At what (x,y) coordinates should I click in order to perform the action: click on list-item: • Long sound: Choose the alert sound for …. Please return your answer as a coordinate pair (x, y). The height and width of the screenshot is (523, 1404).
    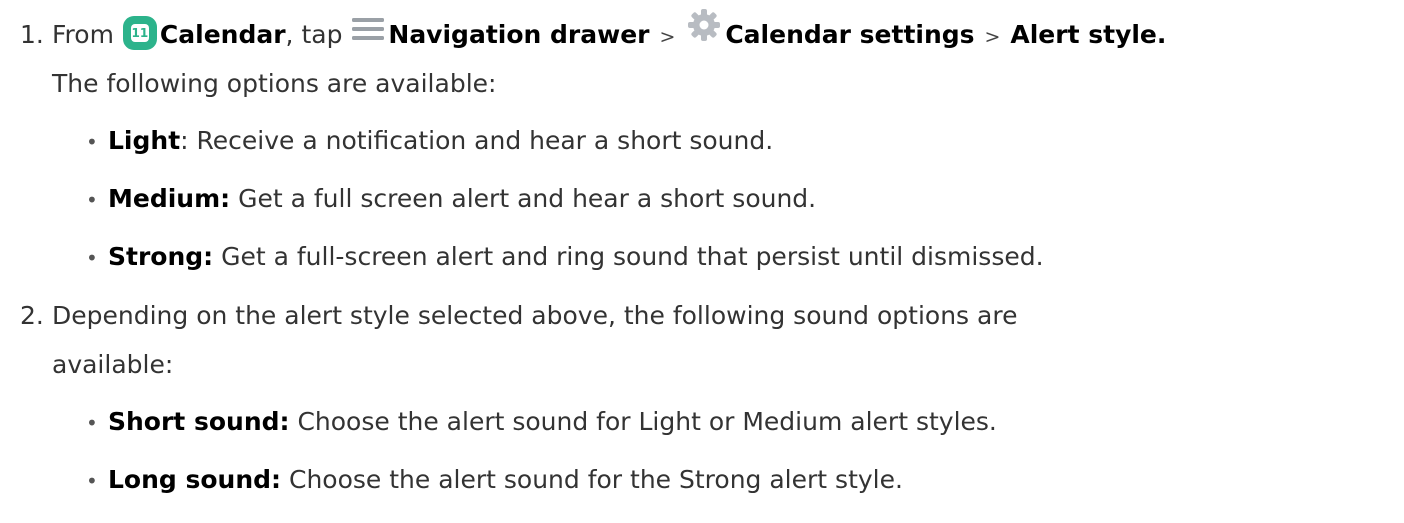
    Looking at the image, I should click on (736, 486).